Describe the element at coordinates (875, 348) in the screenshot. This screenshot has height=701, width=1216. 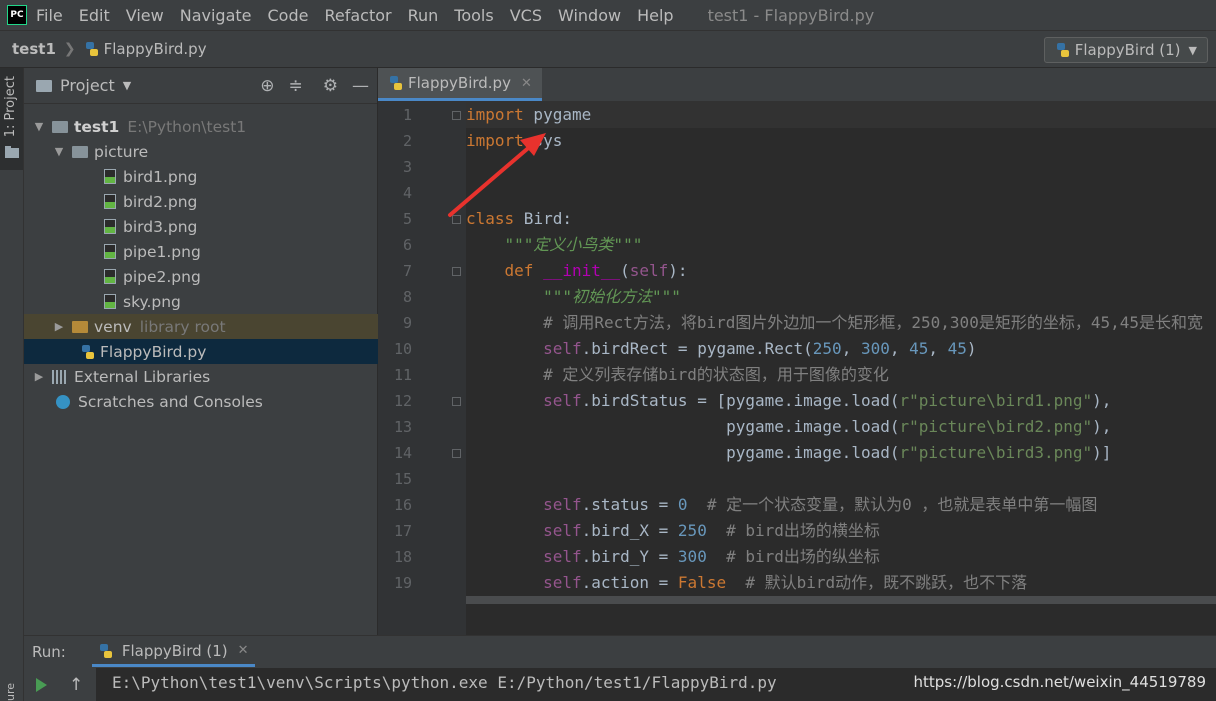
I see `number-literal: 300` at that location.